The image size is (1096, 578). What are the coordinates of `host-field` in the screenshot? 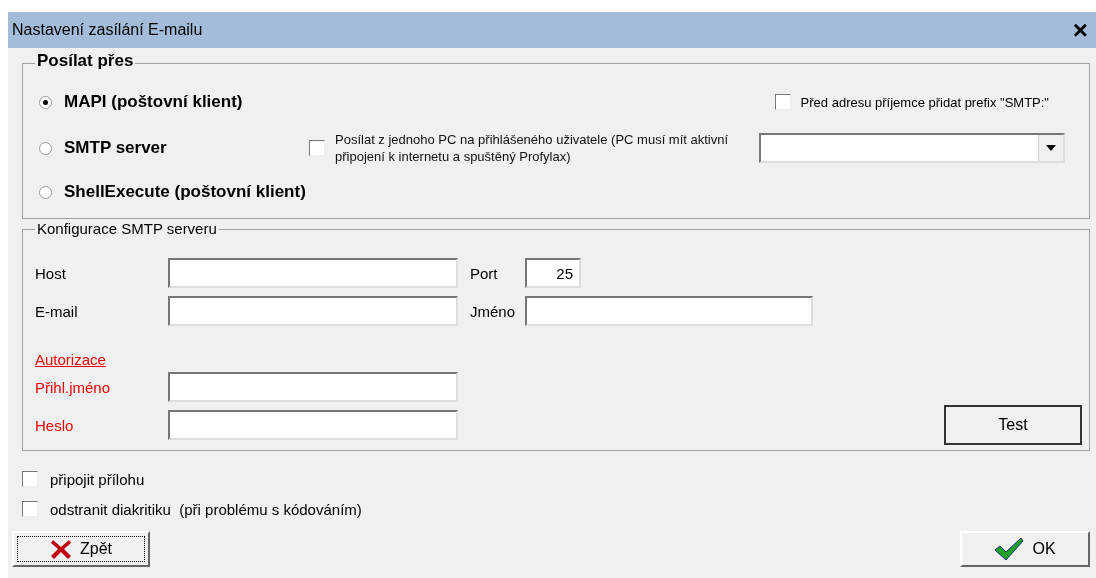 It's located at (313, 273).